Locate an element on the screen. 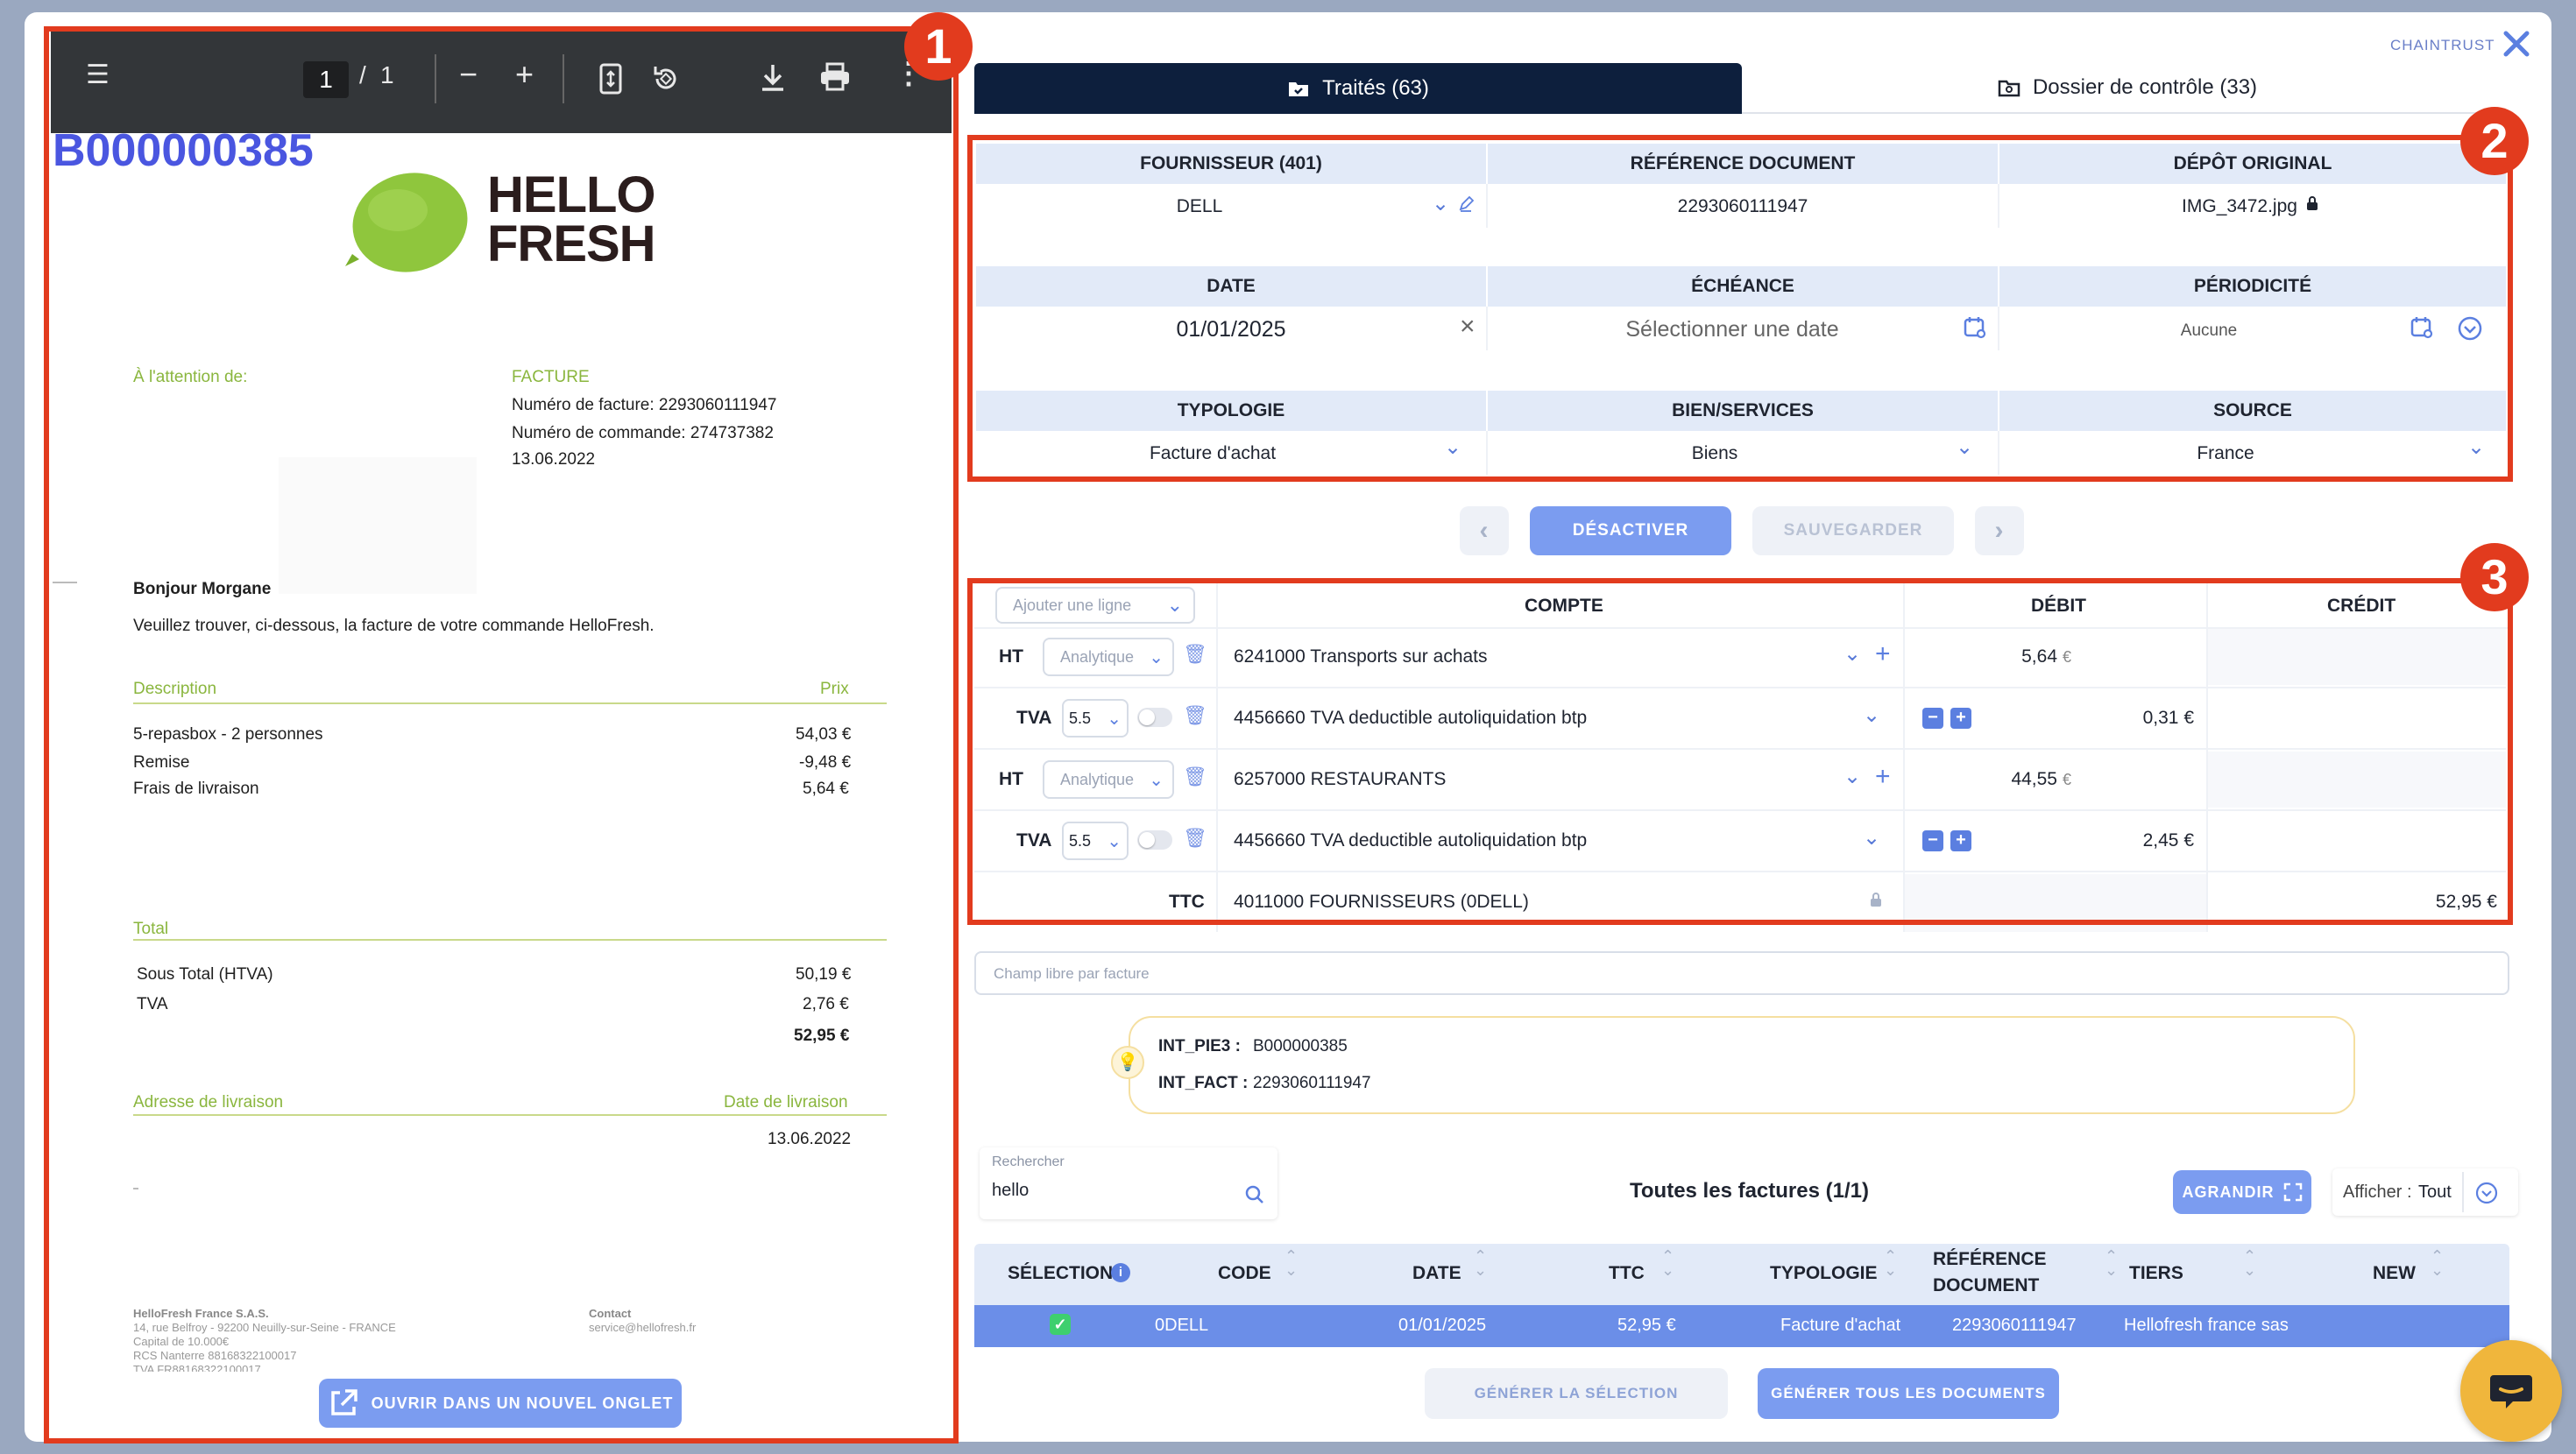 This screenshot has width=2576, height=1454. info-icon: i is located at coordinates (1120, 1272).